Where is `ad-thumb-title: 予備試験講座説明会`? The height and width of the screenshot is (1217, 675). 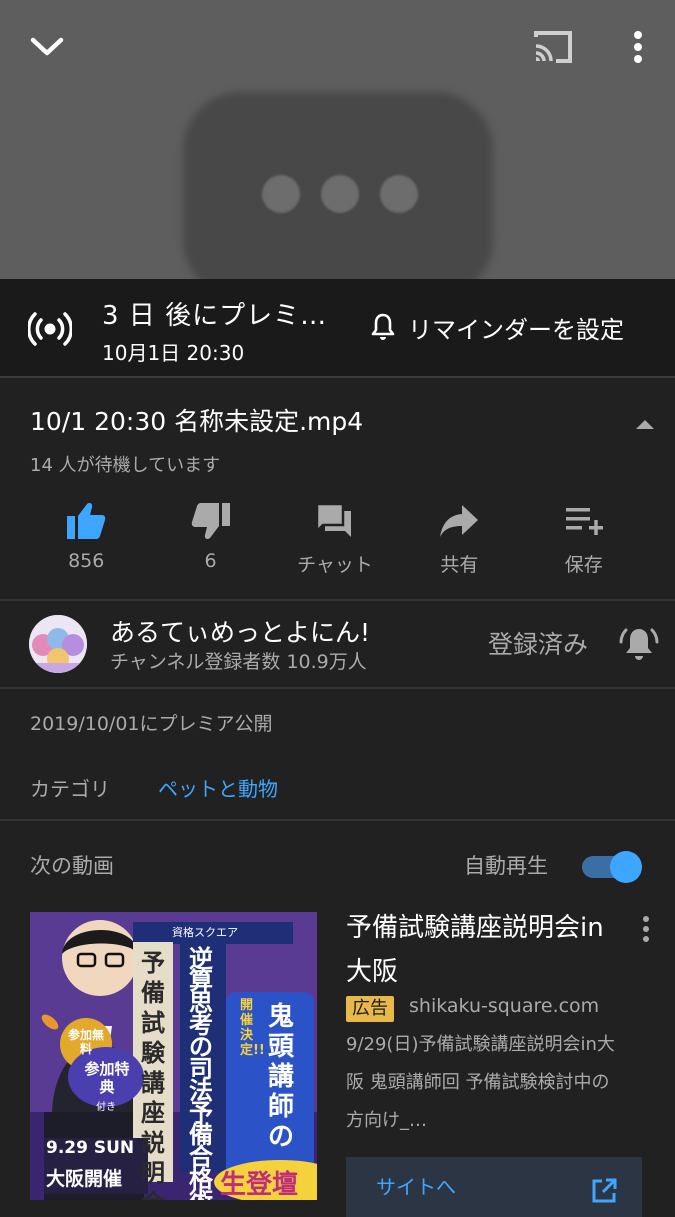 ad-thumb-title: 予備試験講座説明会 is located at coordinates (153, 1074).